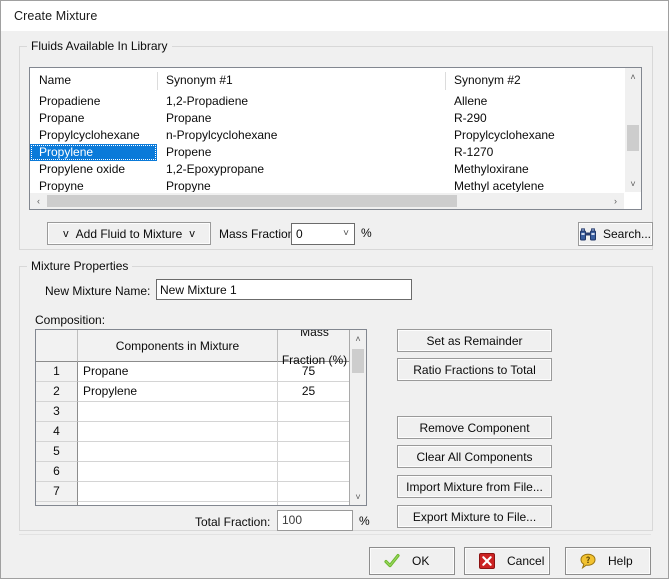 The width and height of the screenshot is (669, 579). I want to click on total-fraction-value: 100, so click(315, 520).